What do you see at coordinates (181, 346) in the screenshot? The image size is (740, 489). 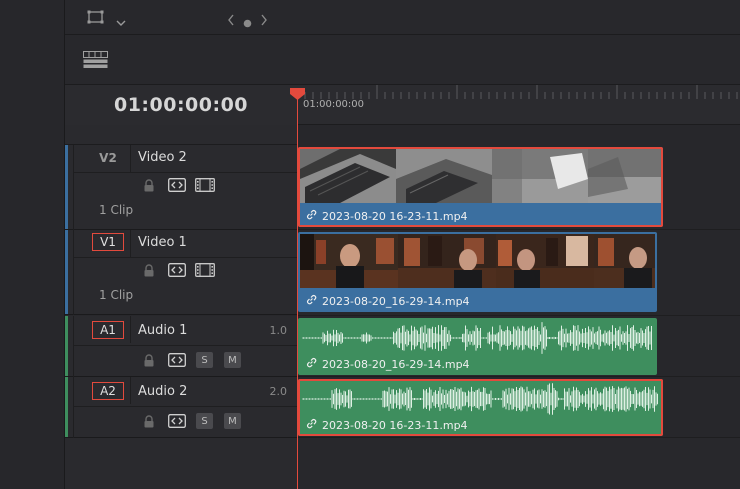 I see `track-header-a1: A1 Audio 1 1.0 S M` at bounding box center [181, 346].